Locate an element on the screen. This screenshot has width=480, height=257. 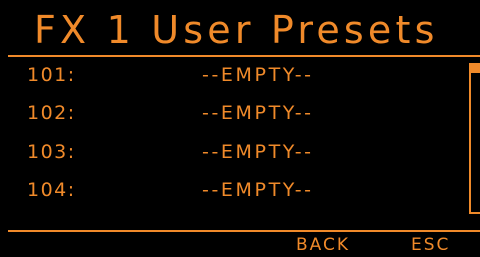
esc-button: ESC is located at coordinates (430, 245).